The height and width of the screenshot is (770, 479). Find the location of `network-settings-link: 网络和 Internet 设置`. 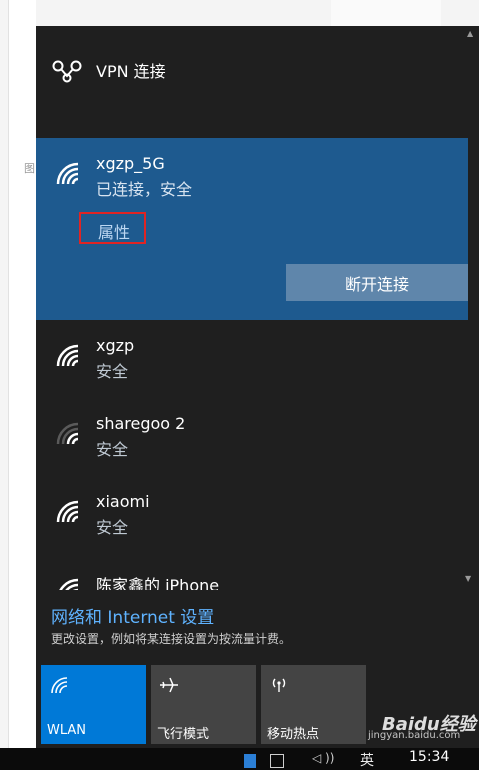

network-settings-link: 网络和 Internet 设置 is located at coordinates (132, 615).